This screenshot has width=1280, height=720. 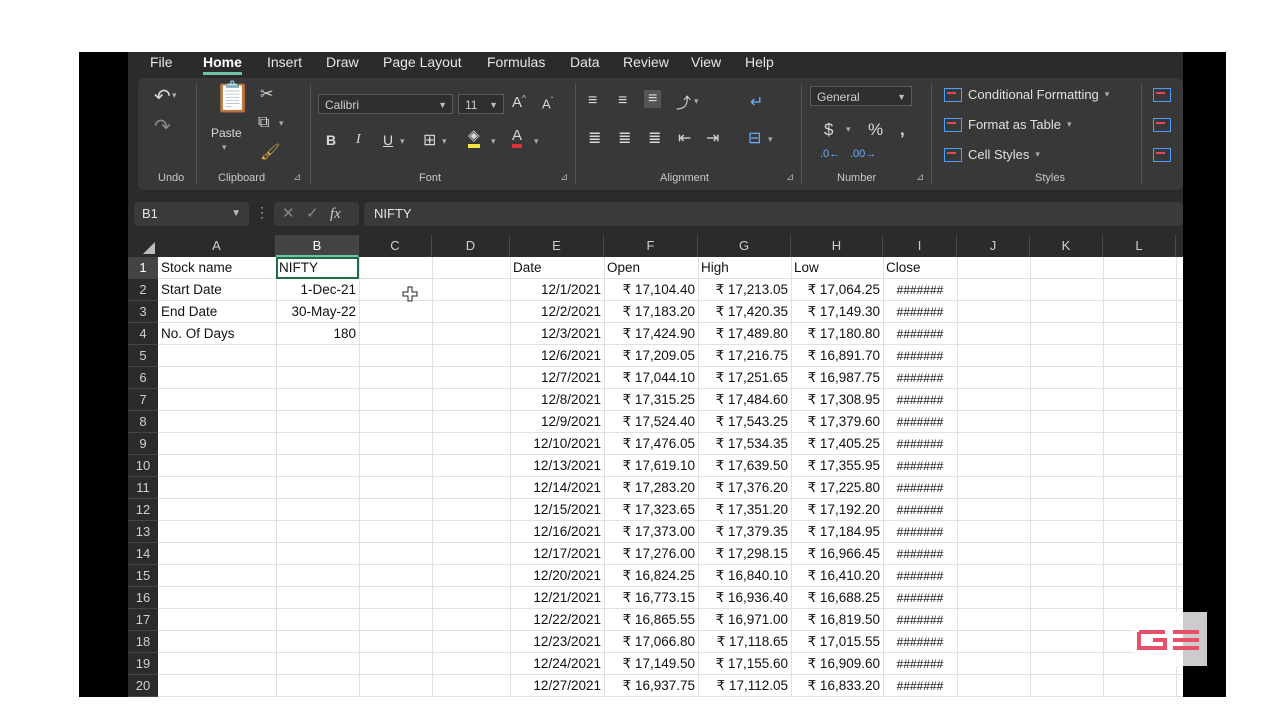 What do you see at coordinates (744, 422) in the screenshot?
I see `cell-high: ₹ 17,543.25` at bounding box center [744, 422].